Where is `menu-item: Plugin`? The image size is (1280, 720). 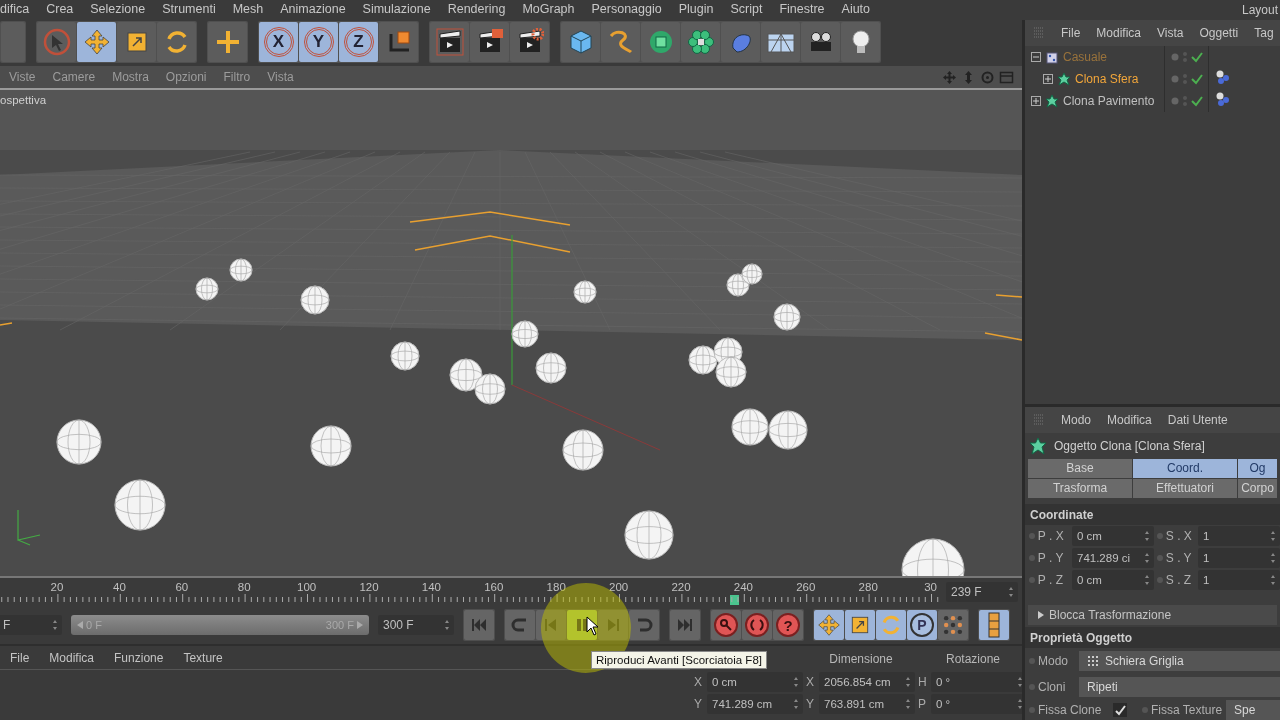
menu-item: Plugin is located at coordinates (696, 8).